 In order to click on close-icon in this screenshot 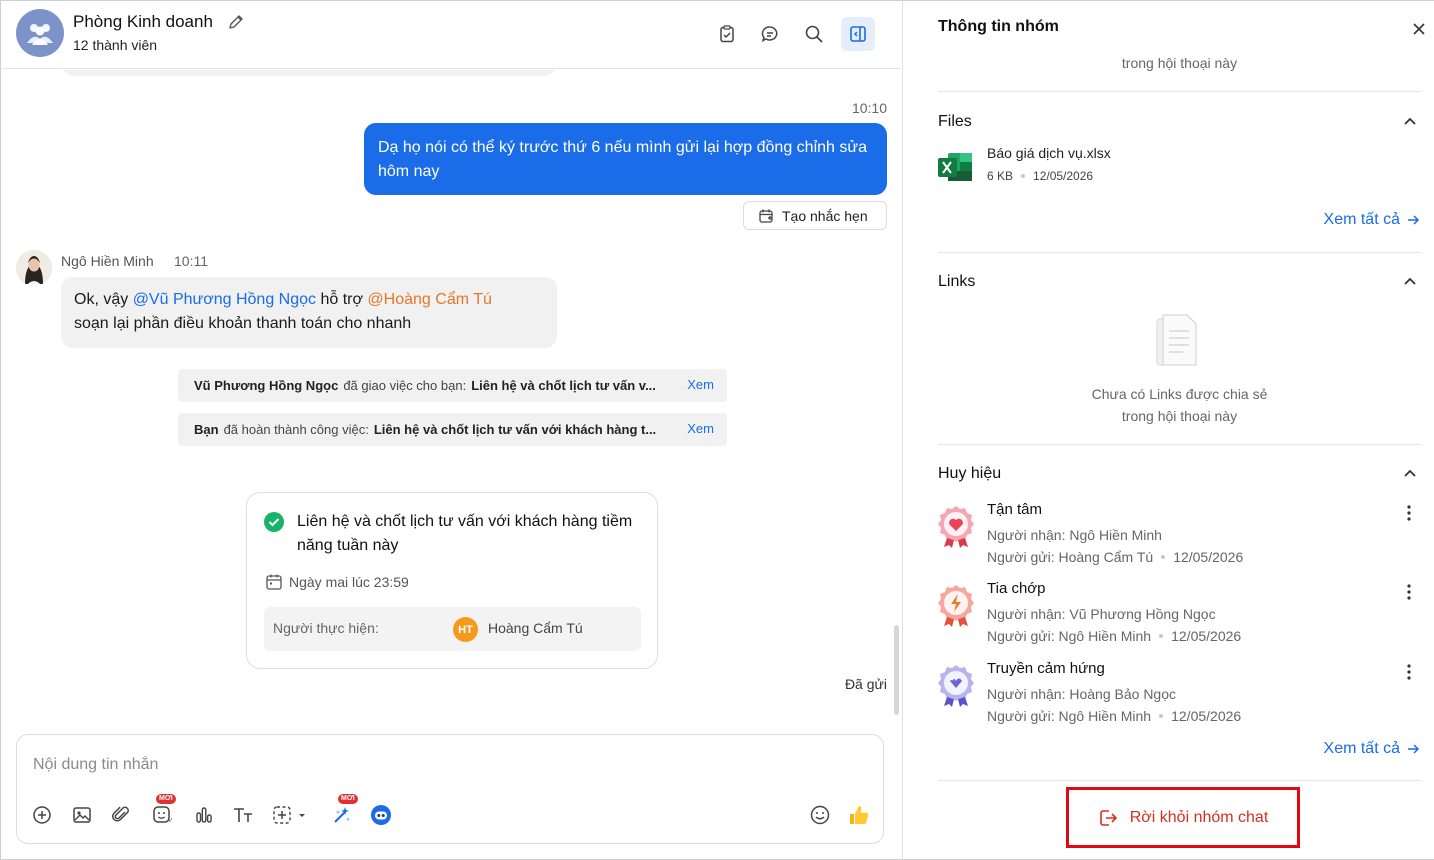, I will do `click(1419, 29)`.